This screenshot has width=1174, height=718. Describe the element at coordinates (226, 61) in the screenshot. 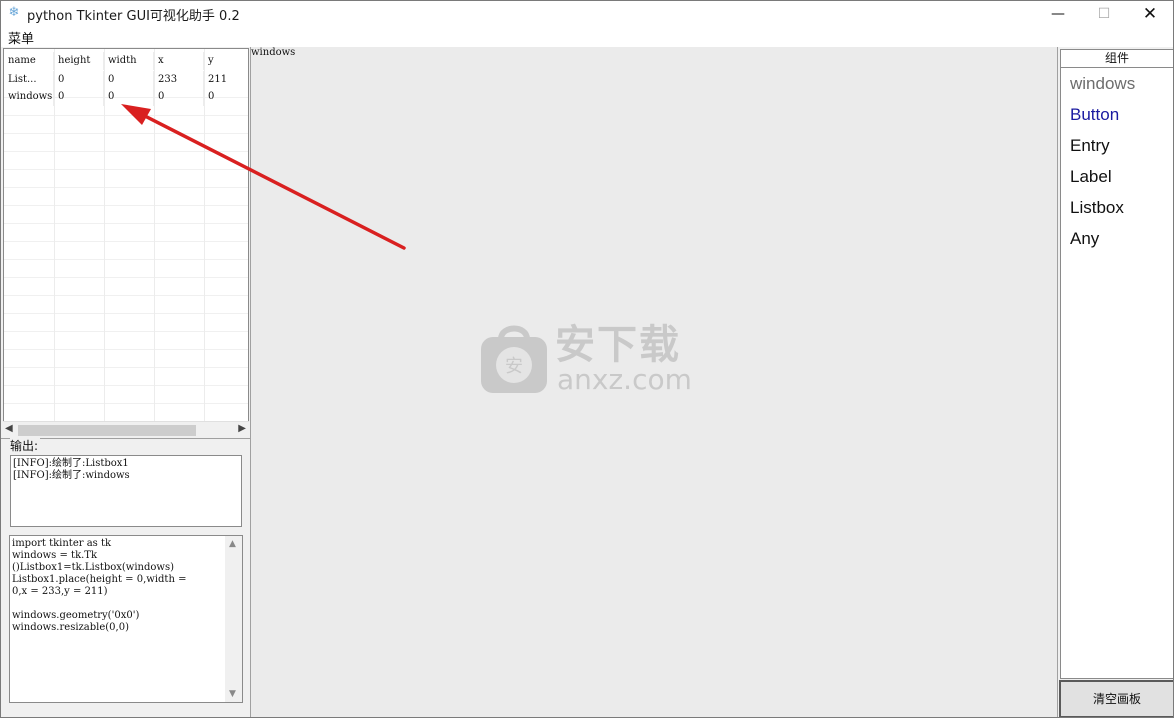

I see `column-header-y: y` at that location.